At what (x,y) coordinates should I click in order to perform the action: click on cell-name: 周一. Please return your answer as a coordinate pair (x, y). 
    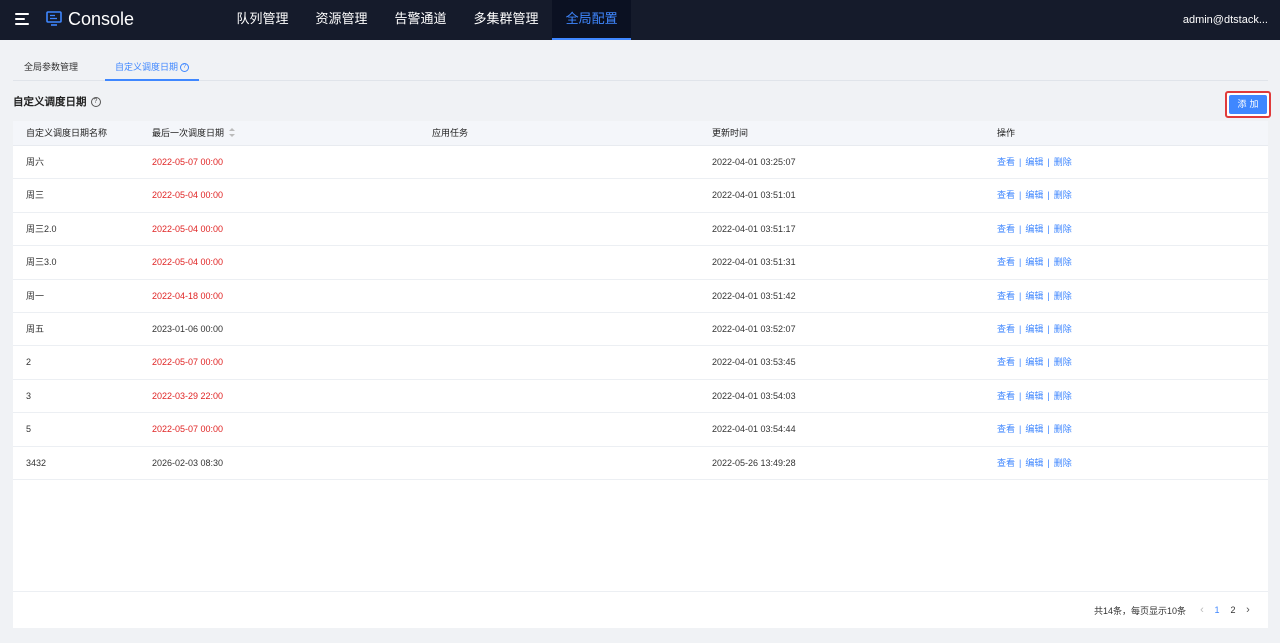
    Looking at the image, I should click on (35, 295).